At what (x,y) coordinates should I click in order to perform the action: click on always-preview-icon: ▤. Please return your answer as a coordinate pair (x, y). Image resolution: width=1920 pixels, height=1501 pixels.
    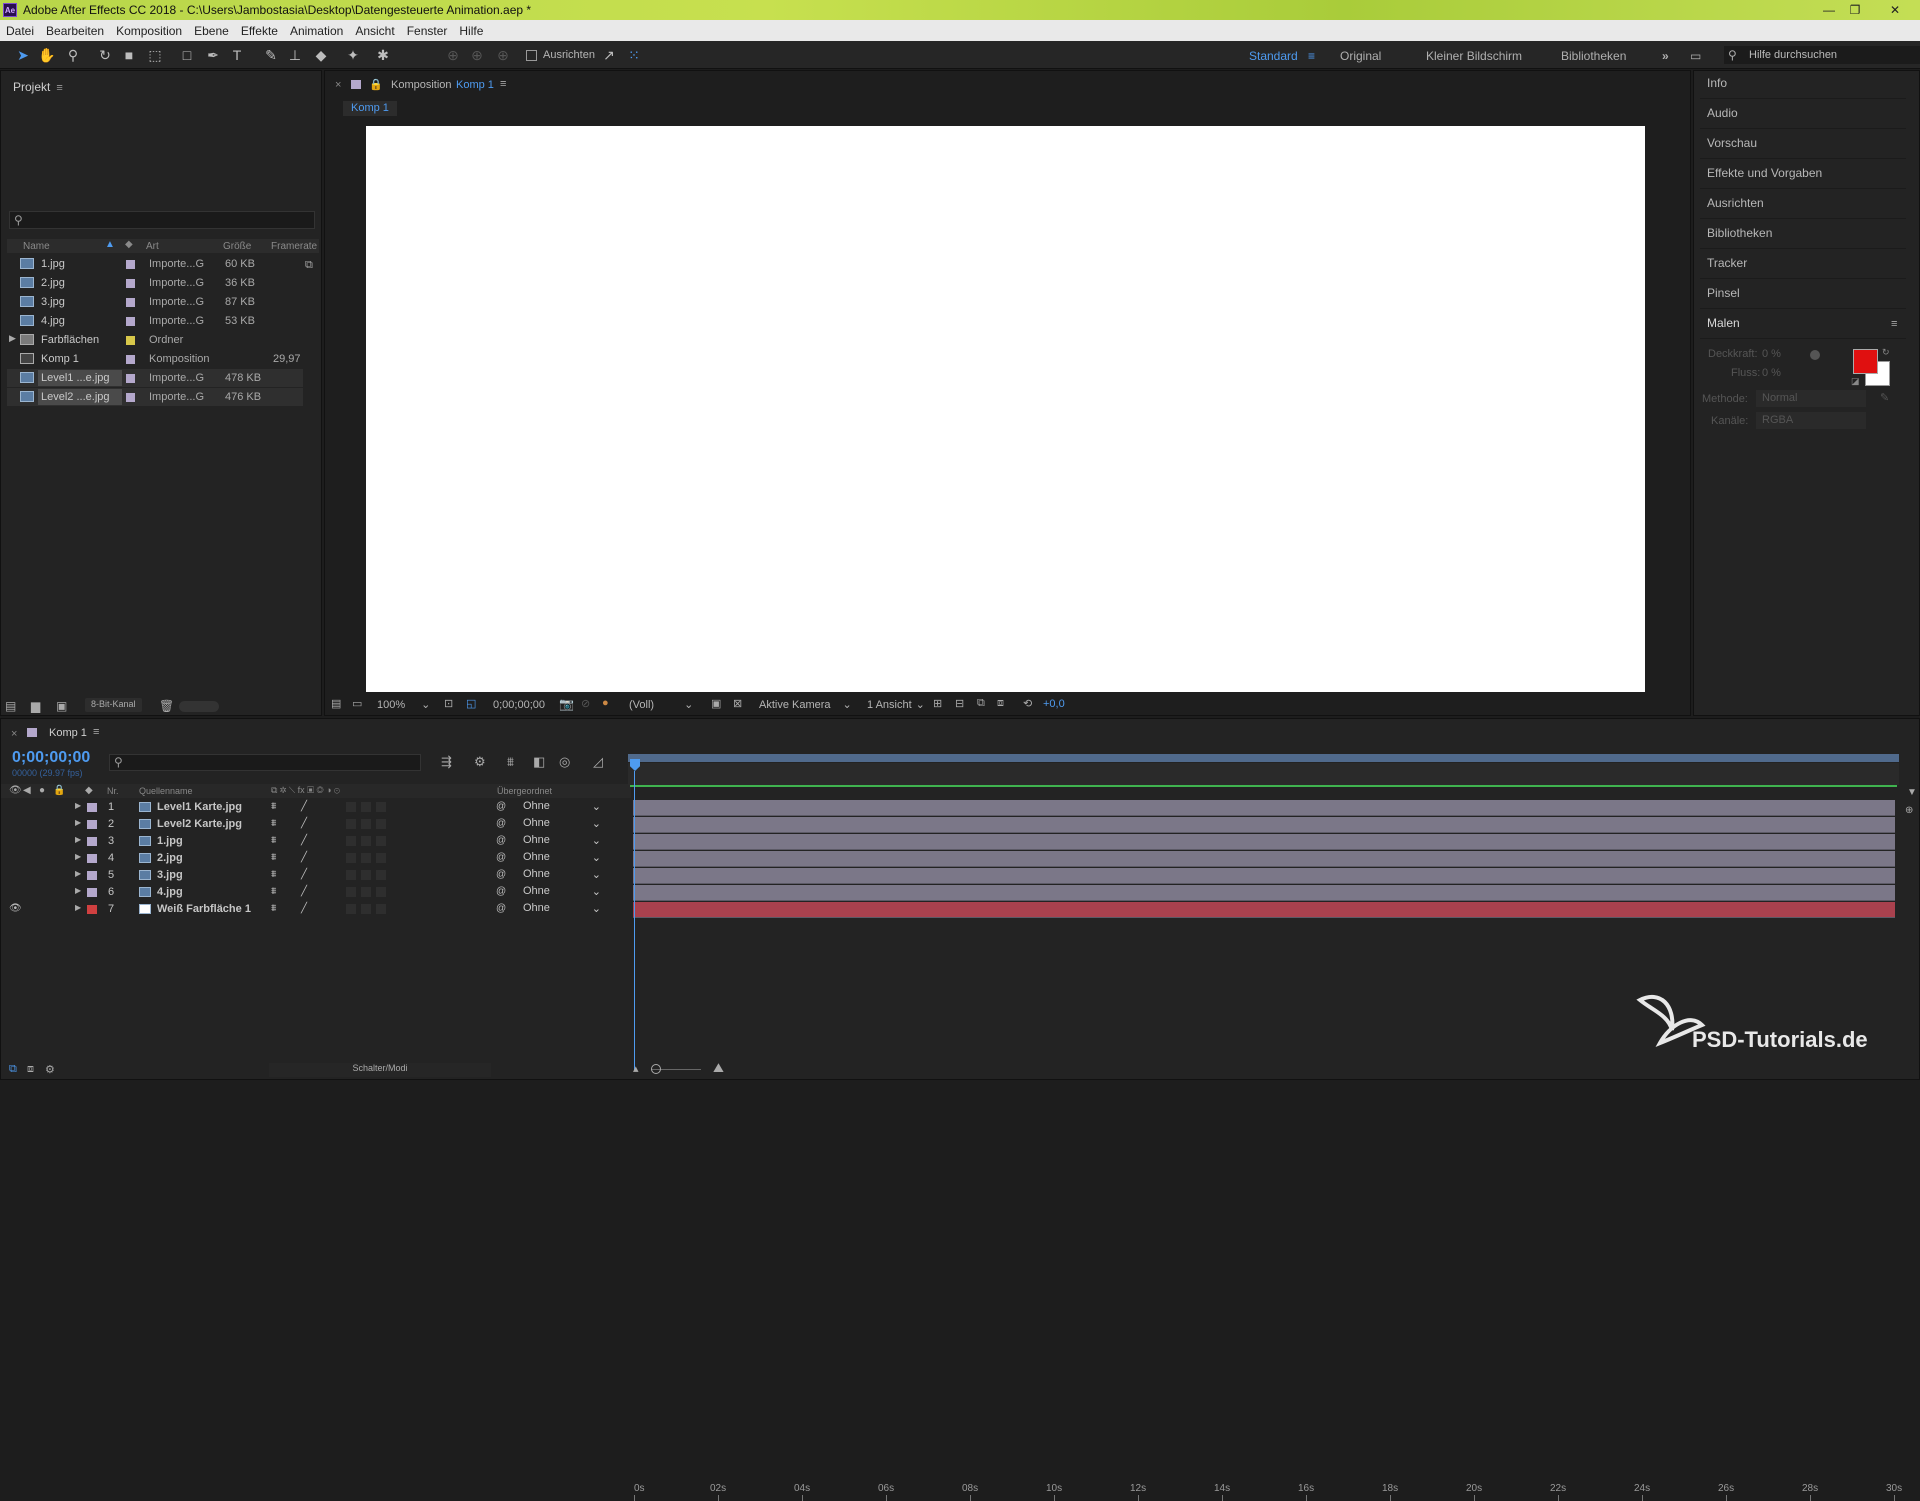
    Looking at the image, I should click on (336, 703).